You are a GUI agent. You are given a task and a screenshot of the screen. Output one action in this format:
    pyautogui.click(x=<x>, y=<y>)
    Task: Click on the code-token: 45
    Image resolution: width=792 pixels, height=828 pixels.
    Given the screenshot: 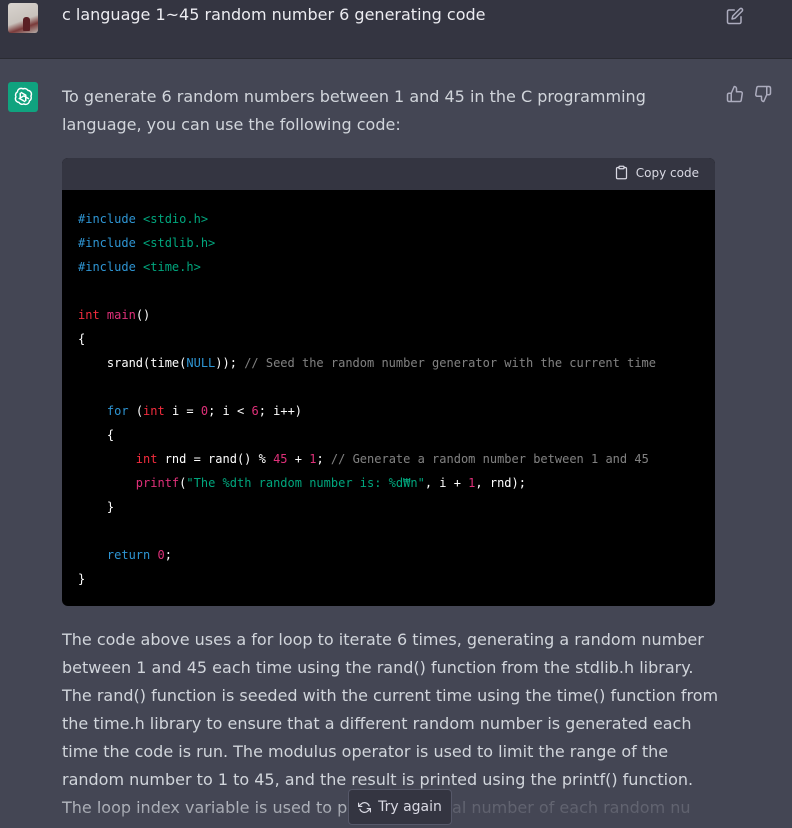 What is the action you would take?
    pyautogui.click(x=280, y=459)
    